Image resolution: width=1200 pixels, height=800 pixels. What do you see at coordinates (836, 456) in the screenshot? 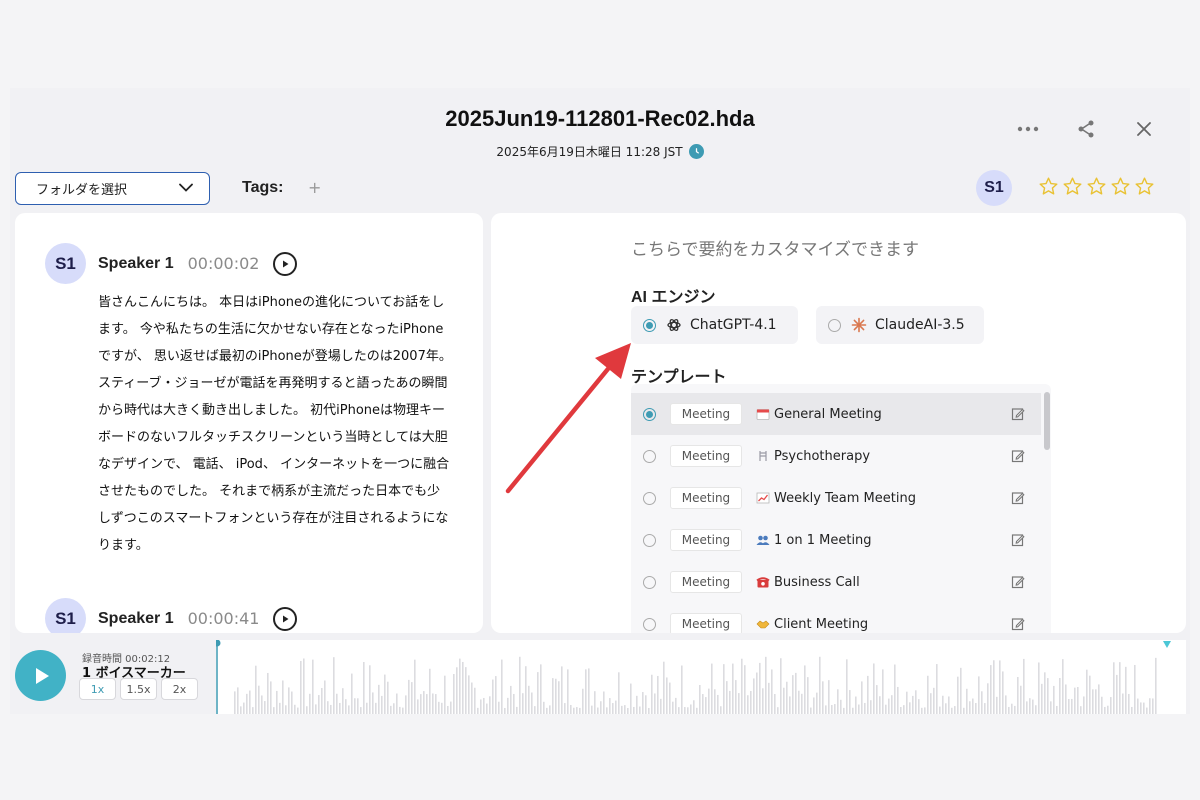
I see `template-row: Meeting Psychotherapy` at bounding box center [836, 456].